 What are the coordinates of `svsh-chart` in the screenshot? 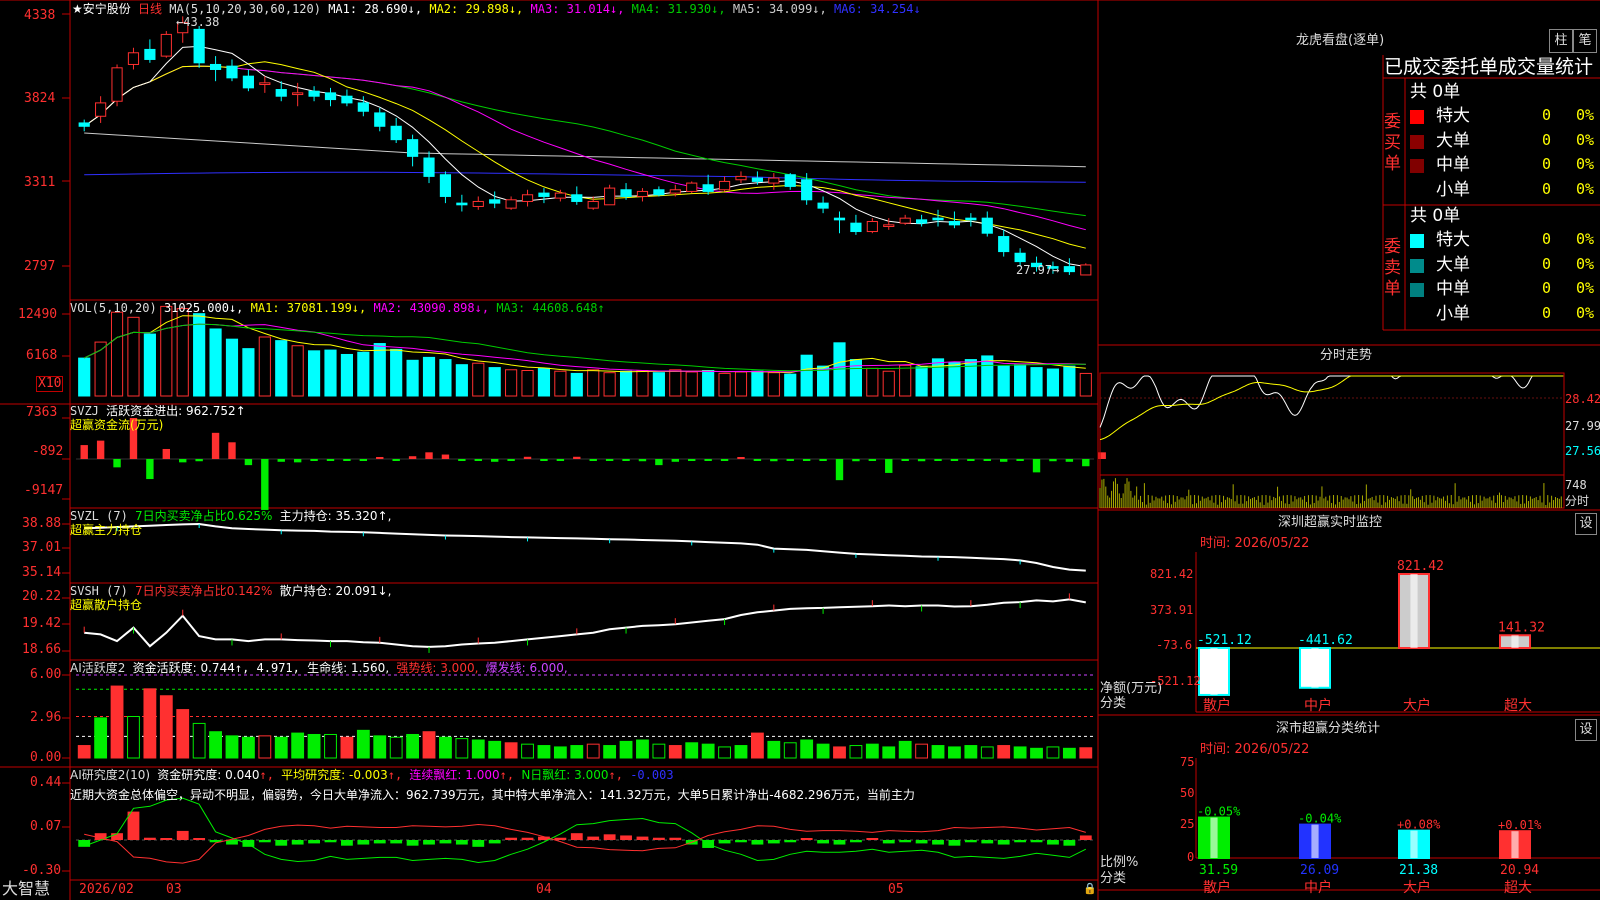 It's located at (584, 623).